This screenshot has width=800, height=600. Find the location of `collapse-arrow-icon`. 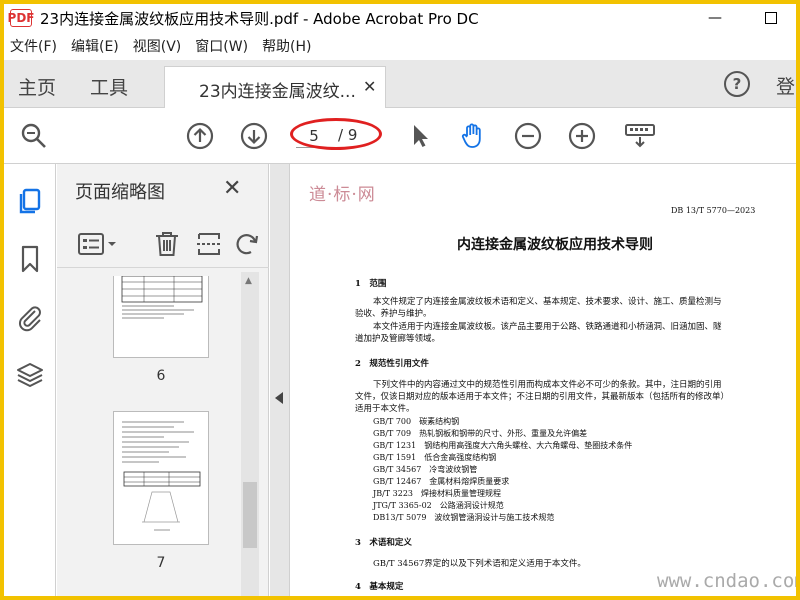

collapse-arrow-icon is located at coordinates (279, 398).